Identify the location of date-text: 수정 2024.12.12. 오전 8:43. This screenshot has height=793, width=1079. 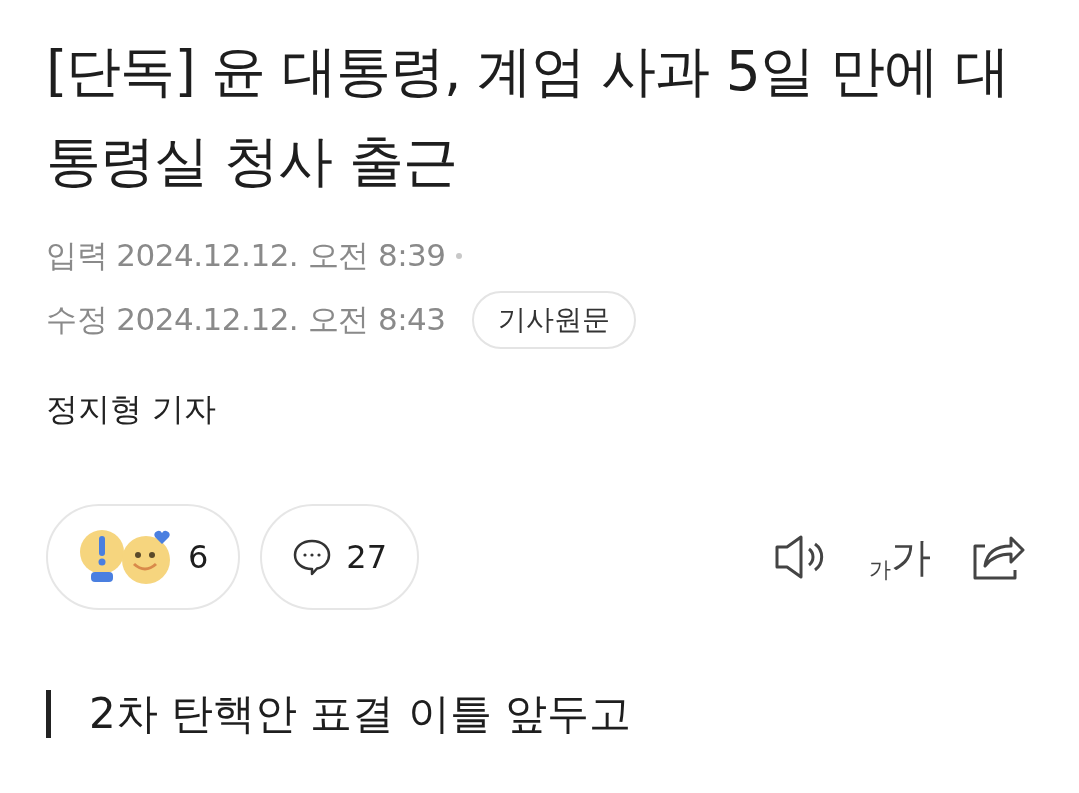
(246, 319).